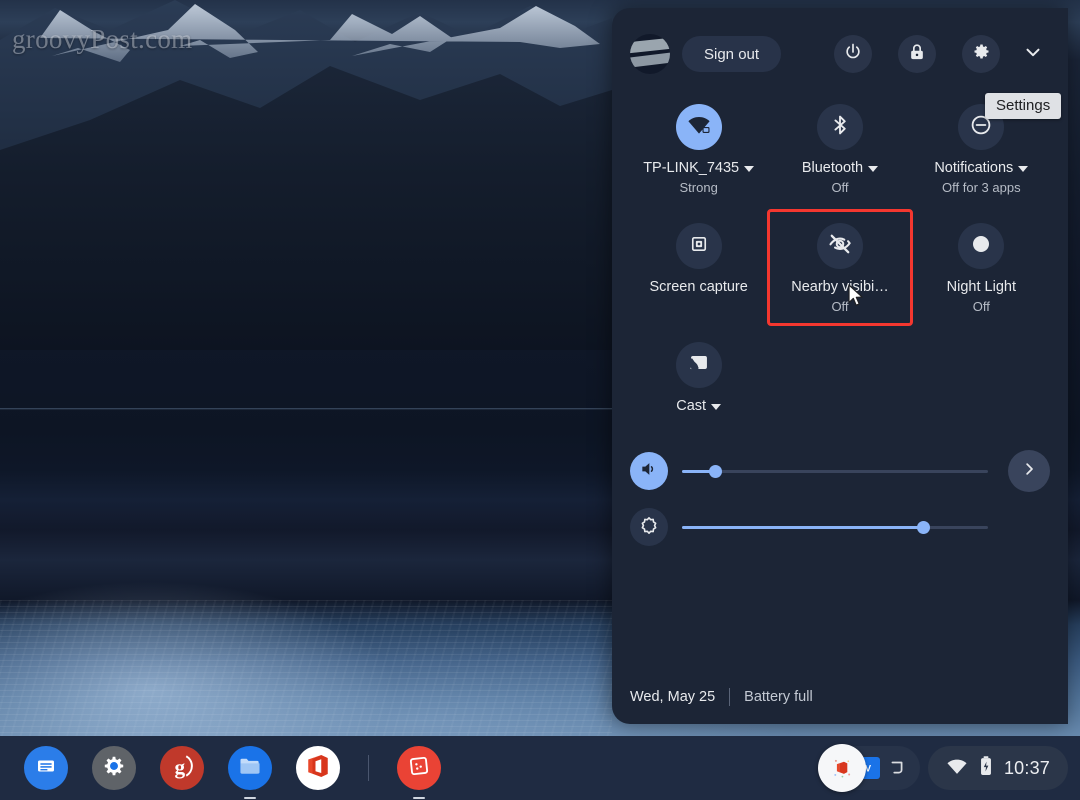 The width and height of the screenshot is (1080, 800). I want to click on battery-status-label: Battery full, so click(778, 697).